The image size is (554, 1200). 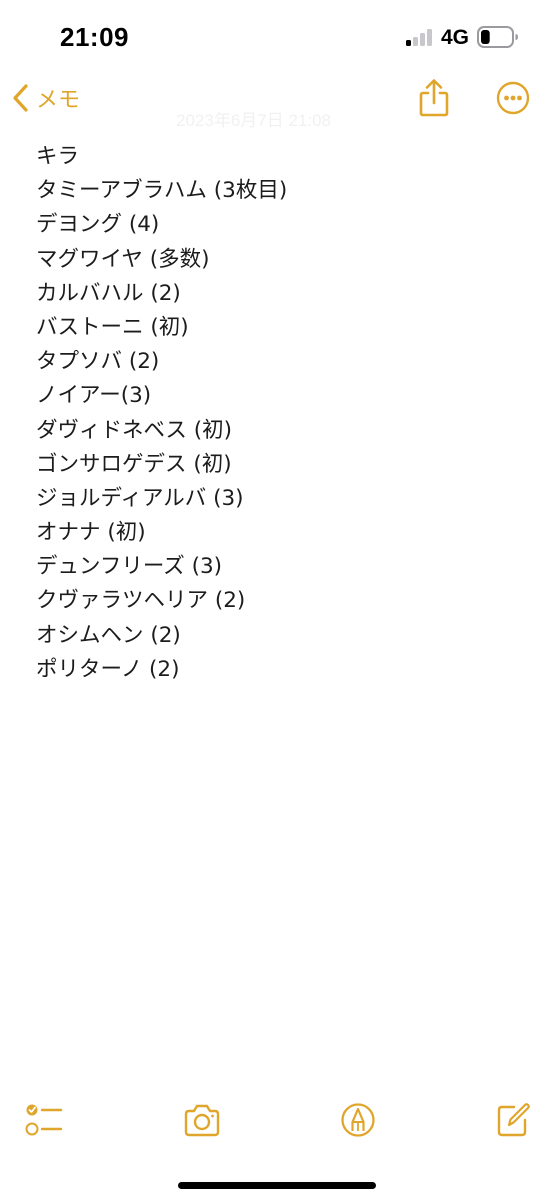 What do you see at coordinates (420, 37) in the screenshot?
I see `cellular-signal-icon` at bounding box center [420, 37].